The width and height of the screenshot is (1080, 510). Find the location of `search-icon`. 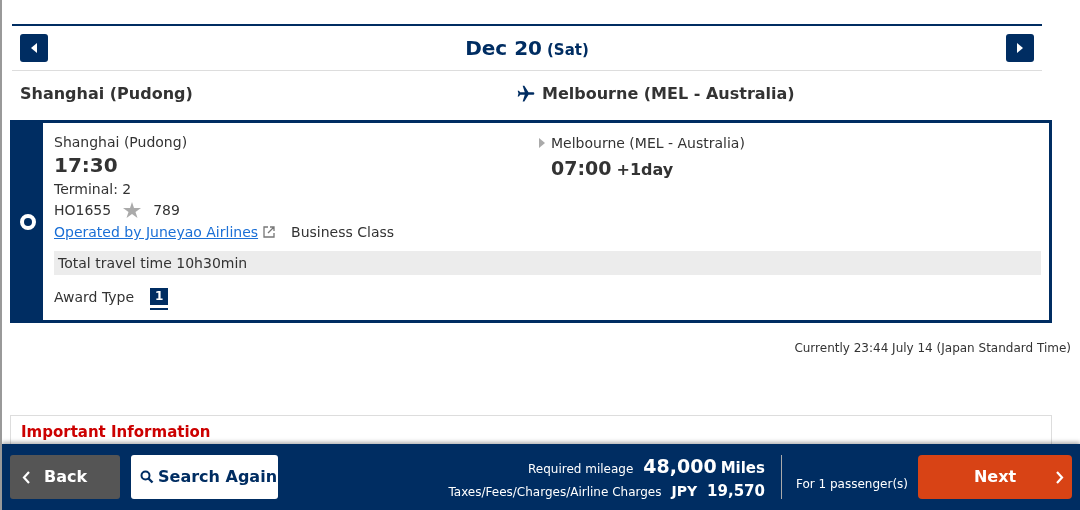

search-icon is located at coordinates (147, 477).